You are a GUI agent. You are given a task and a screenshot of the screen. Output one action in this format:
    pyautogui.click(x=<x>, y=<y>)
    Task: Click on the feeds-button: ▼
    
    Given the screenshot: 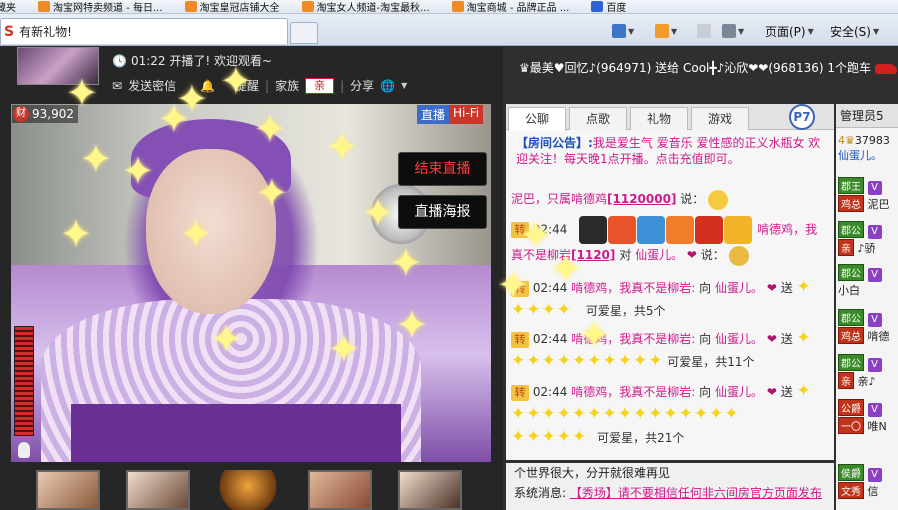 What is the action you would take?
    pyautogui.click(x=666, y=31)
    